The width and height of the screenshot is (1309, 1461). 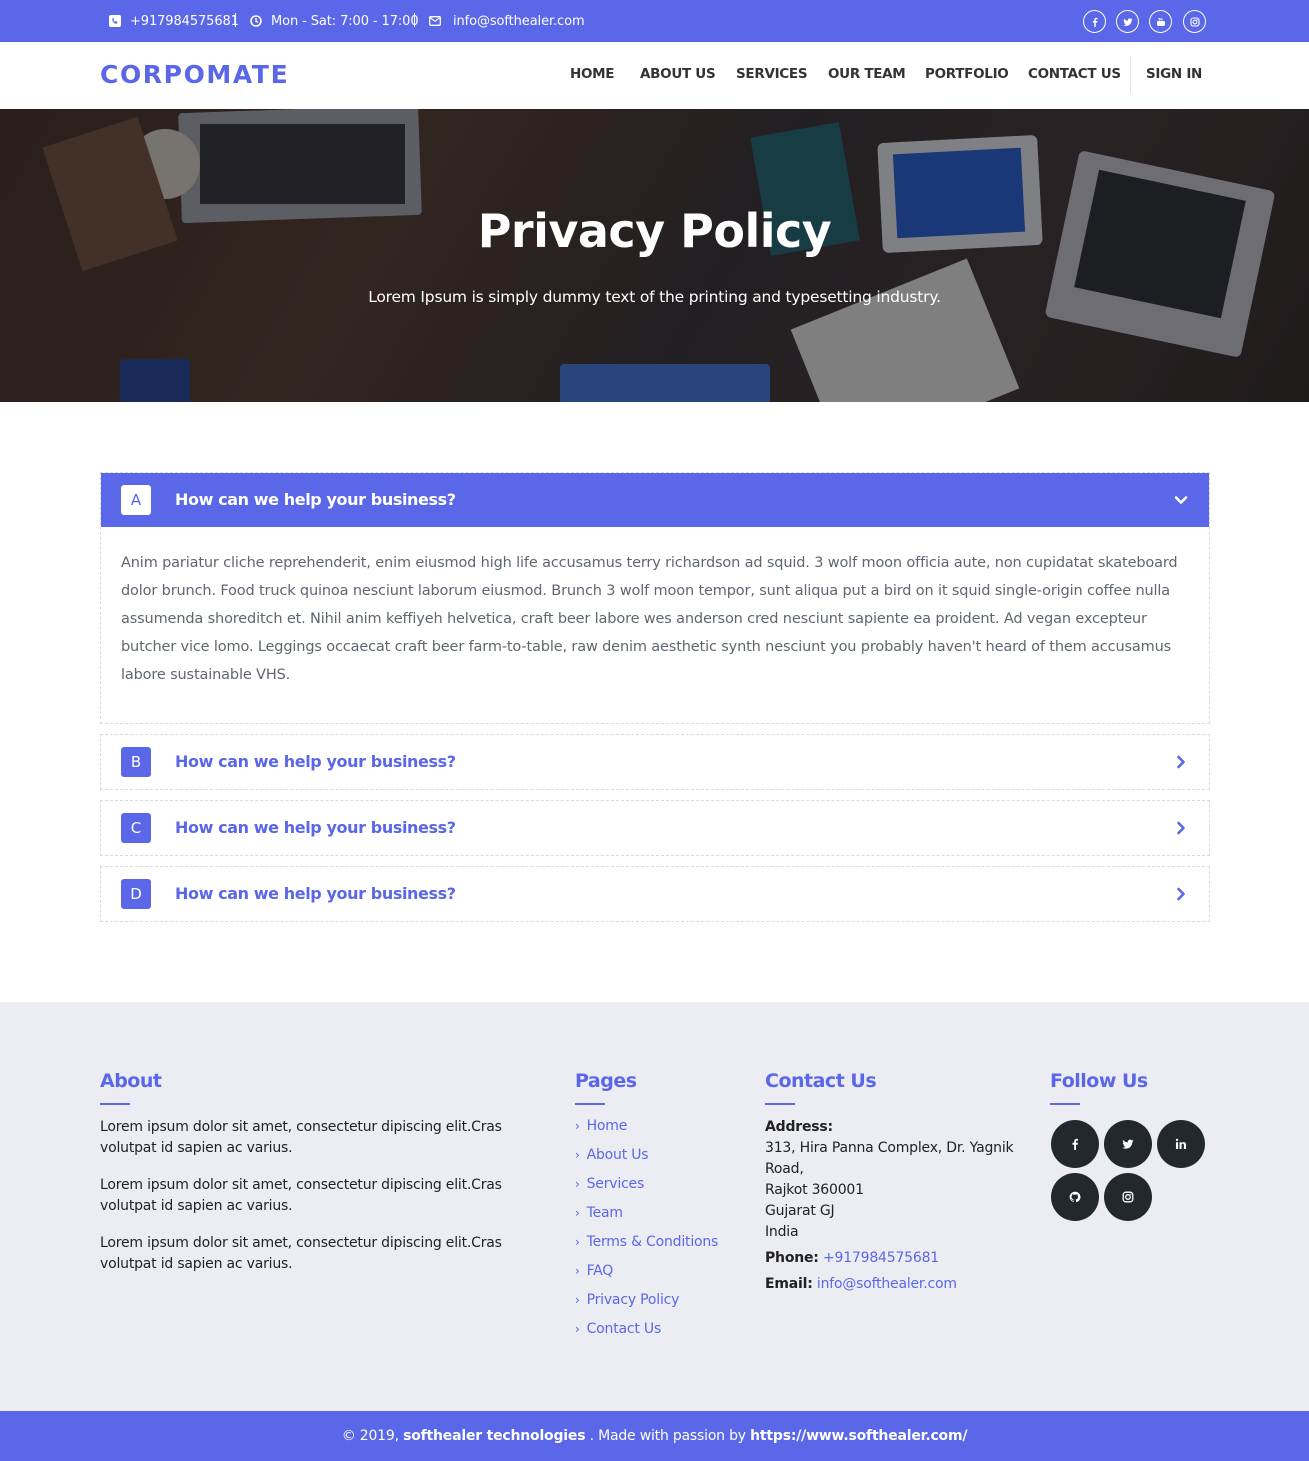 I want to click on accordion-badge: D, so click(x=136, y=894).